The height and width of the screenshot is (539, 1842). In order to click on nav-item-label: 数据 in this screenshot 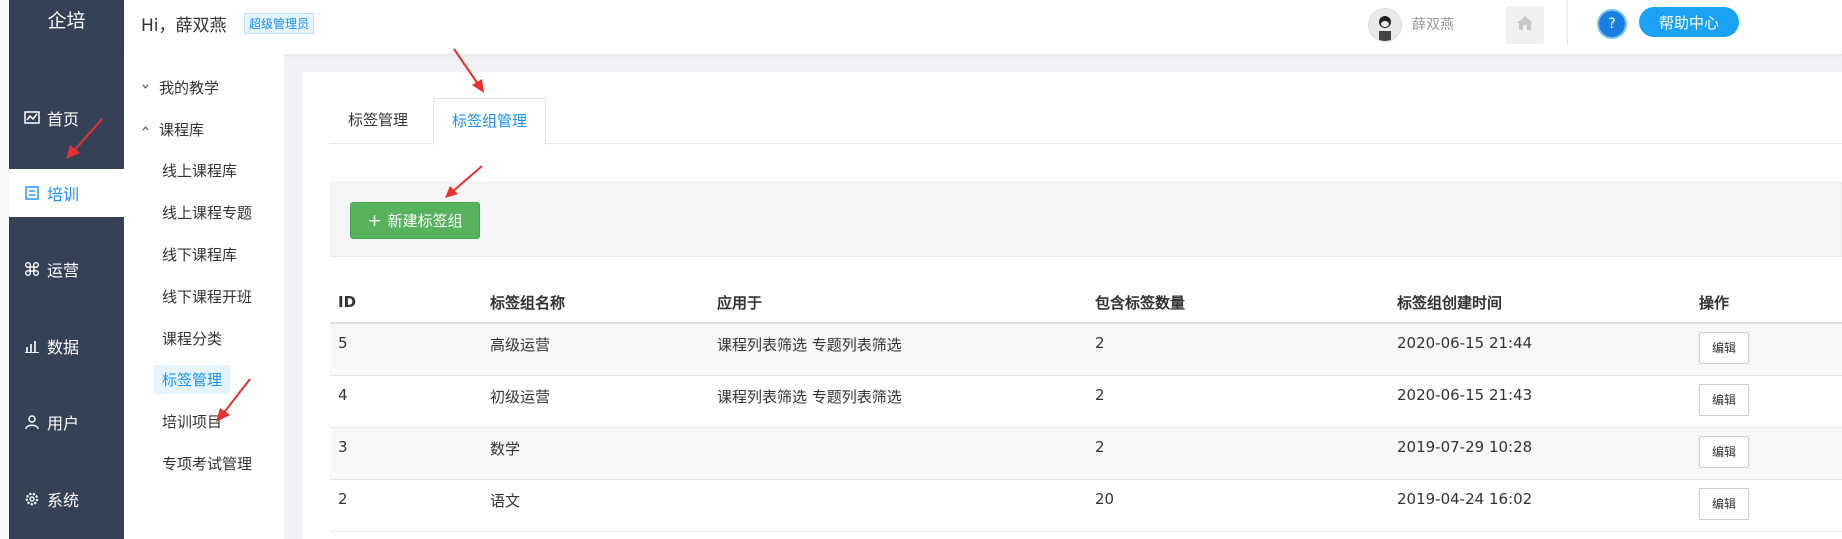, I will do `click(63, 347)`.